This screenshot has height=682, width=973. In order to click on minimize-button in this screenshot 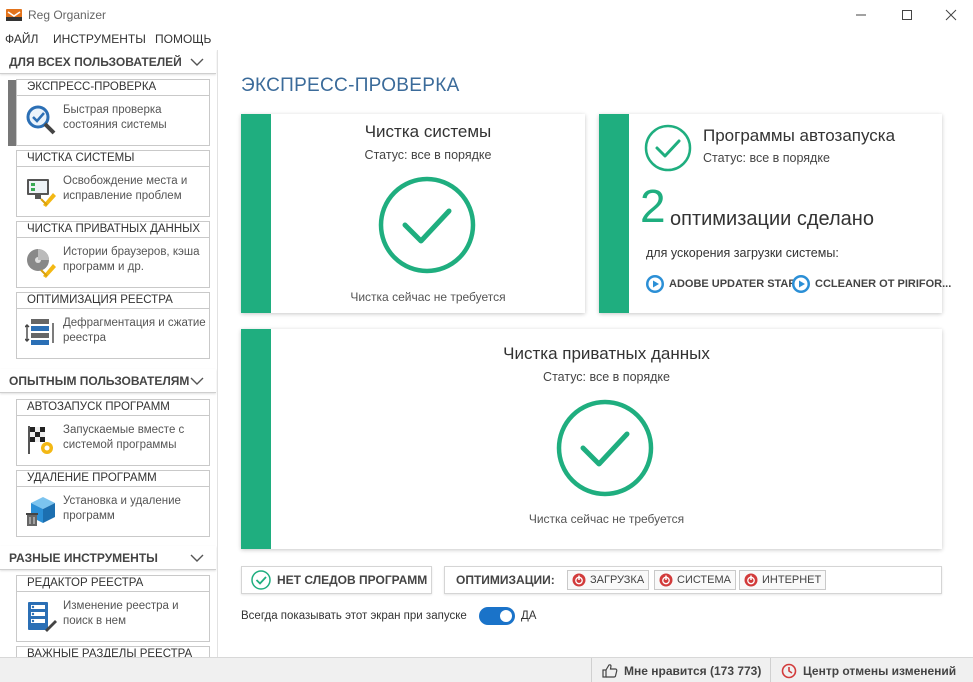, I will do `click(861, 15)`.